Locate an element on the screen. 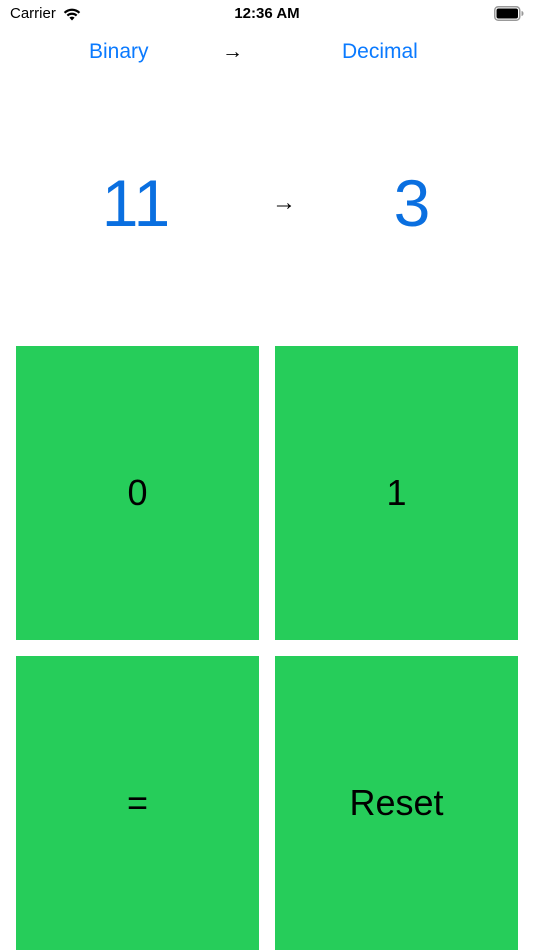 This screenshot has width=534, height=950. digit-1-button: 1 is located at coordinates (396, 493).